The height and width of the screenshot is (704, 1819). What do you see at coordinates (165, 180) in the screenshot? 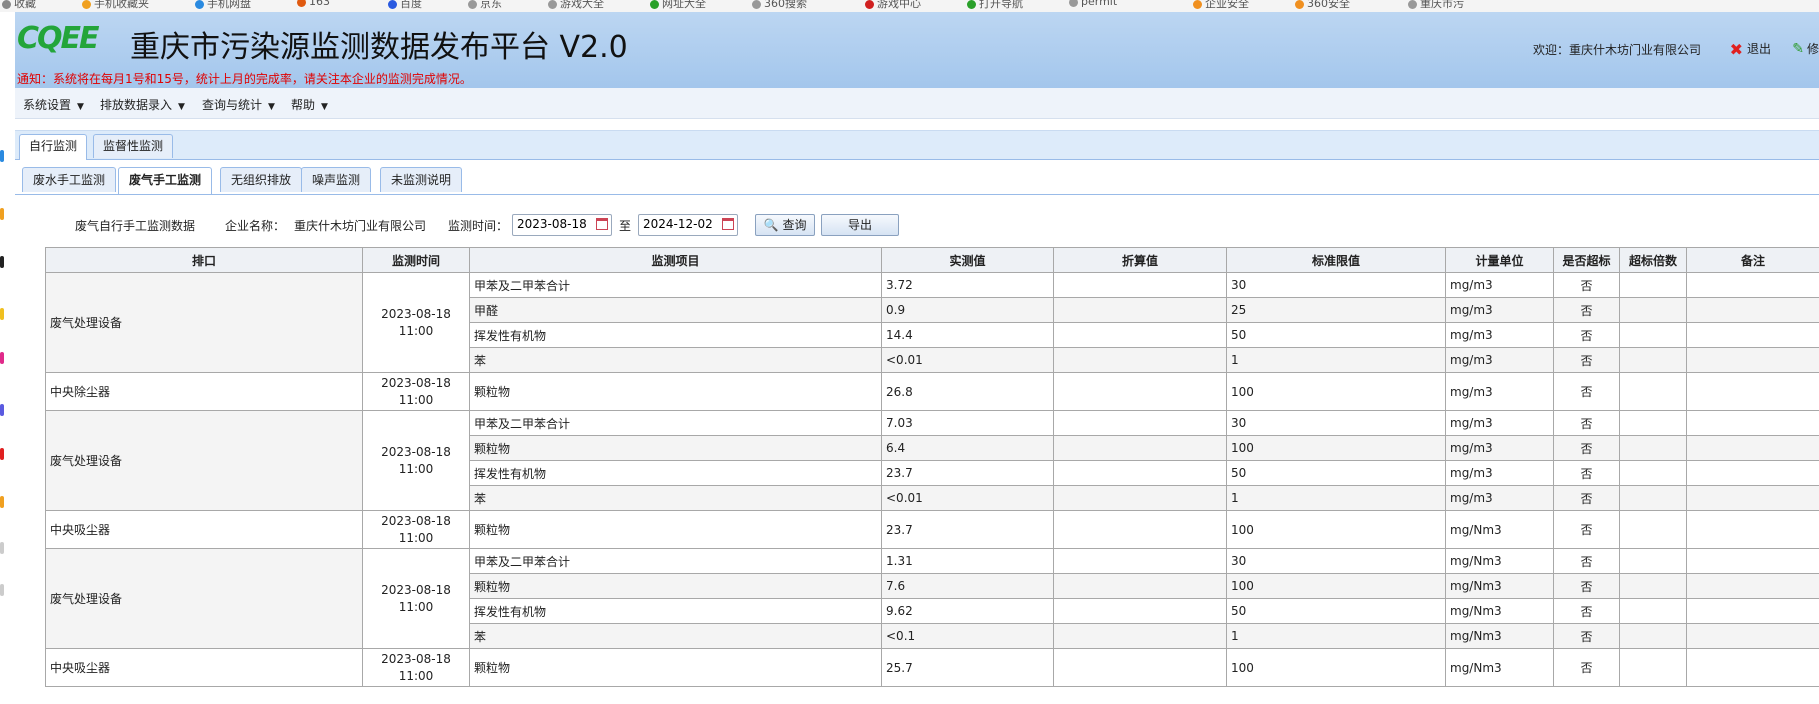
I see `tab-waste-gas-manual: 废气手工监测` at bounding box center [165, 180].